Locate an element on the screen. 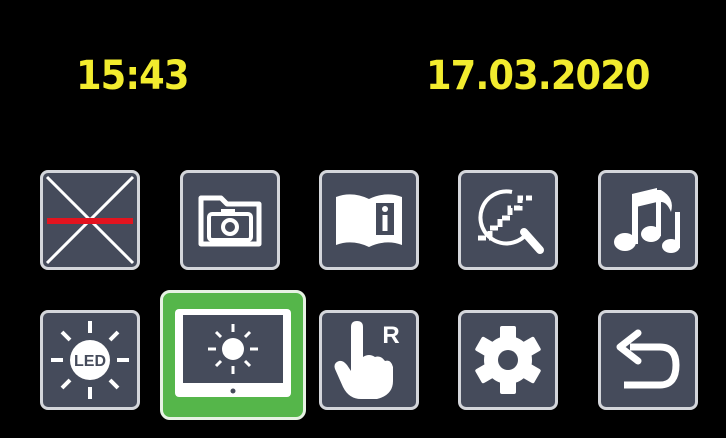  info-manual-button is located at coordinates (369, 220).